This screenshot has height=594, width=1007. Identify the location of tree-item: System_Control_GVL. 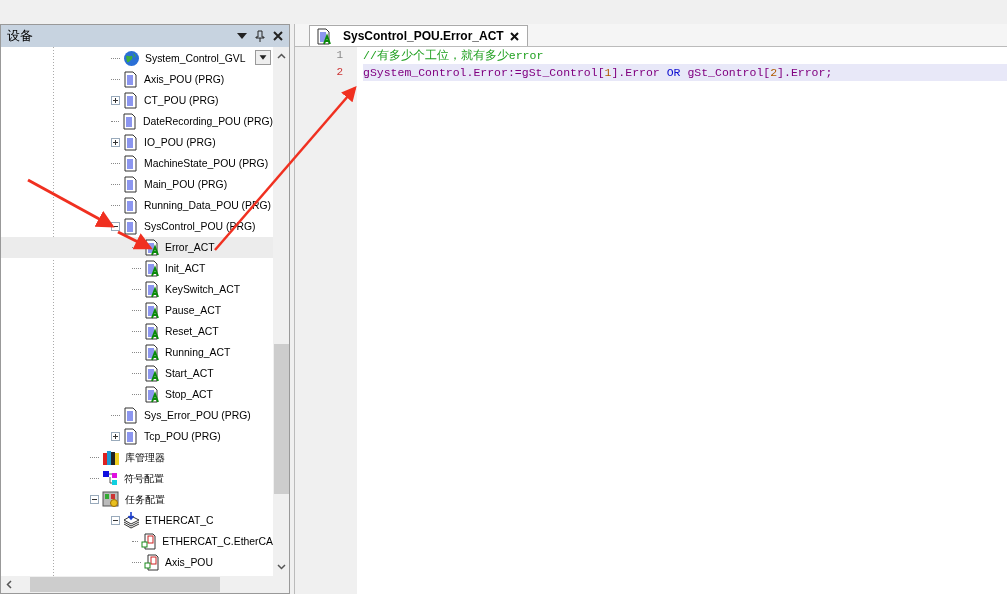
(137, 58).